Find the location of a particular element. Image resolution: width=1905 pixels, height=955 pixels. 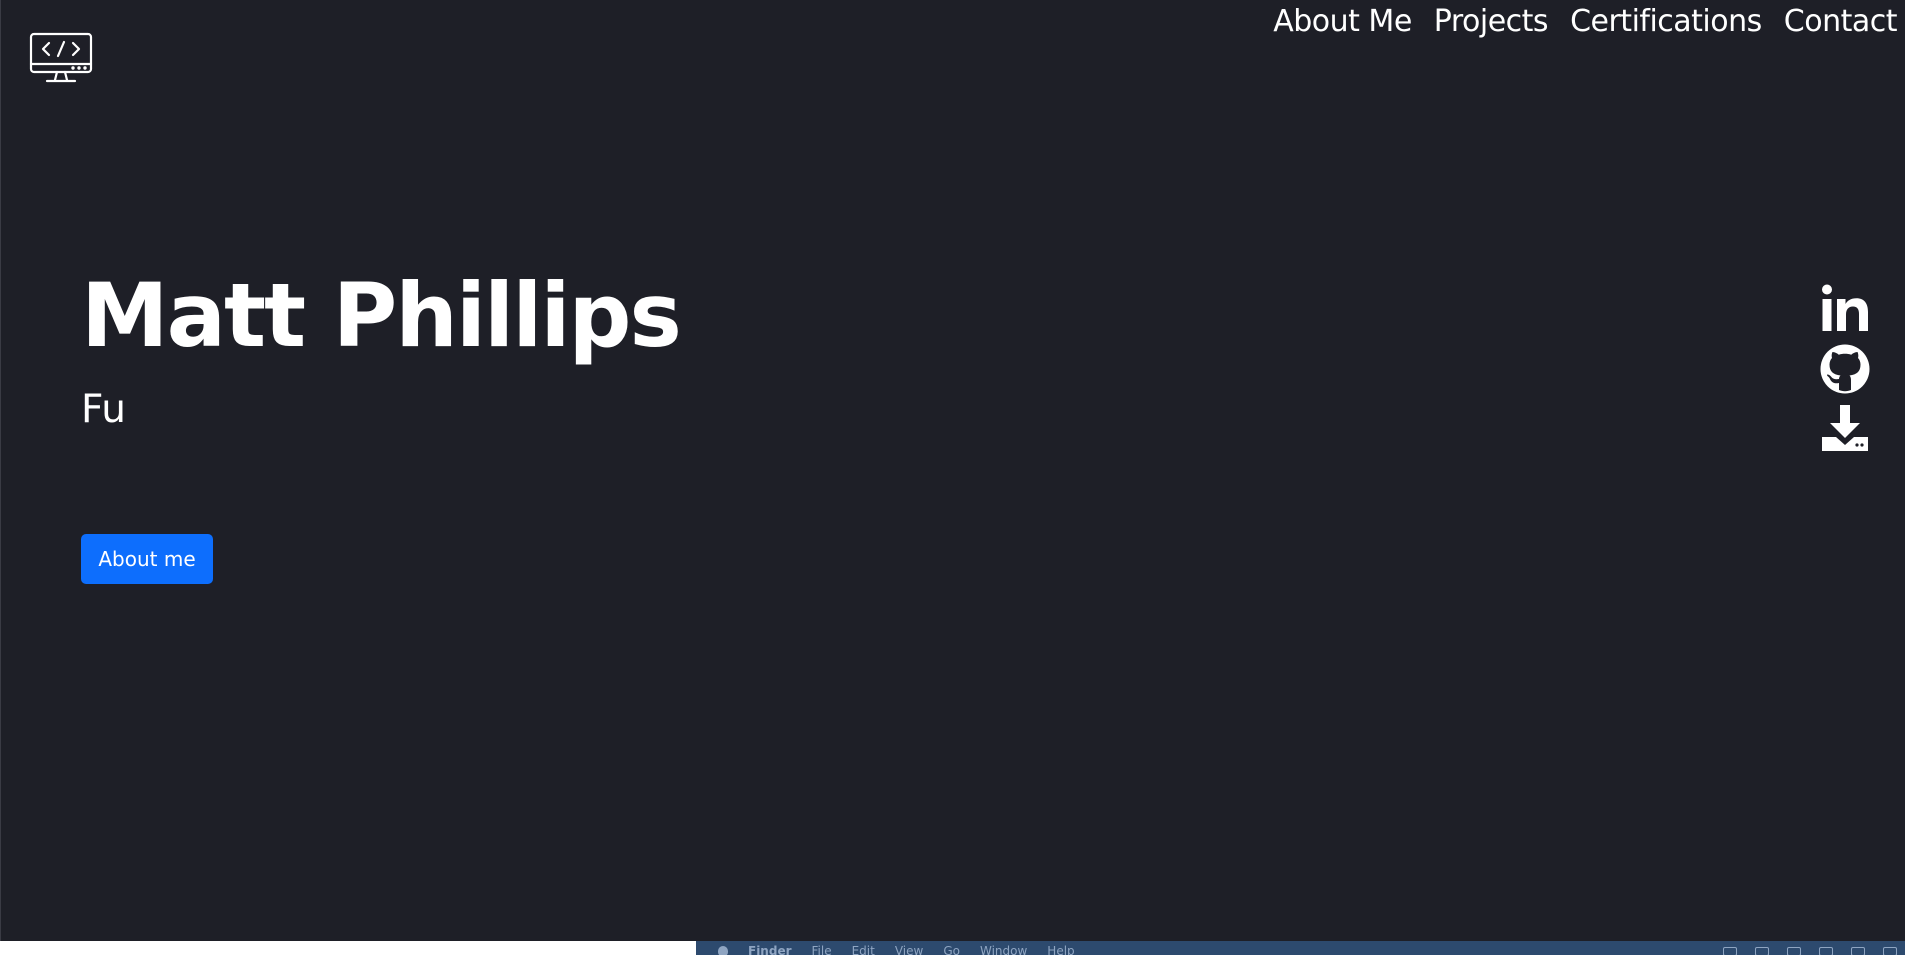

nav-about-me: About Me is located at coordinates (1342, 21).